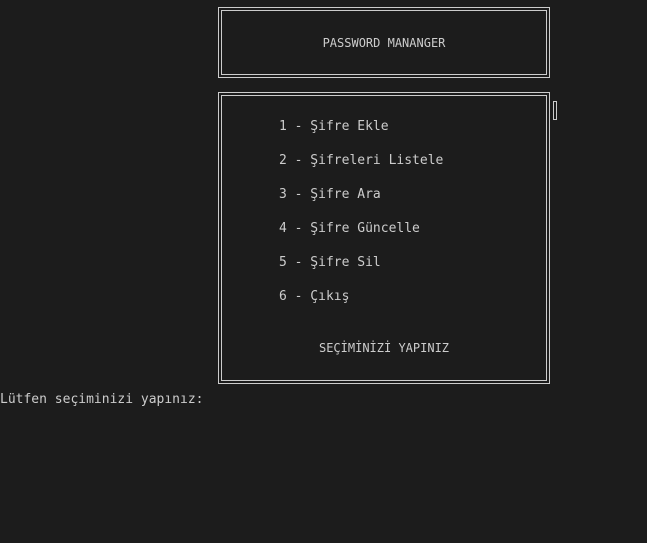 The image size is (647, 543). I want to click on menu-item-exit: 6 - Çıkış, so click(314, 296).